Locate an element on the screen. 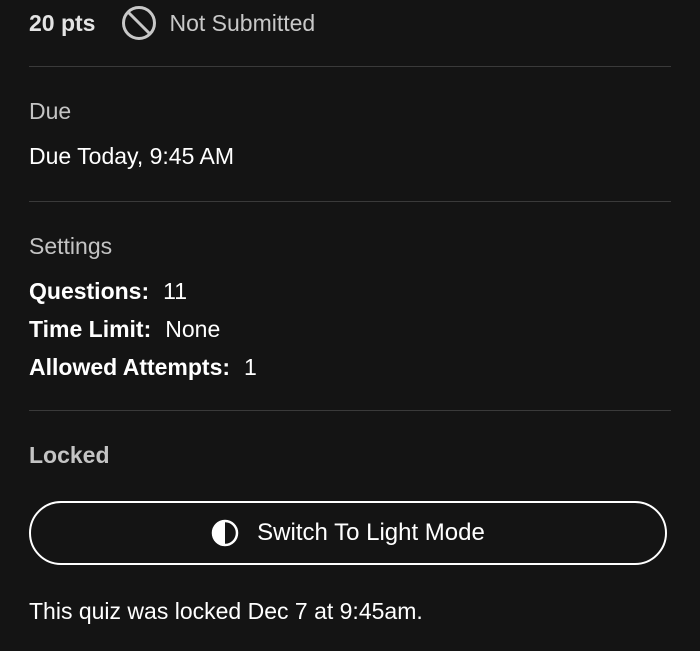 Image resolution: width=700 pixels, height=651 pixels. setting-value: 1 is located at coordinates (250, 367).